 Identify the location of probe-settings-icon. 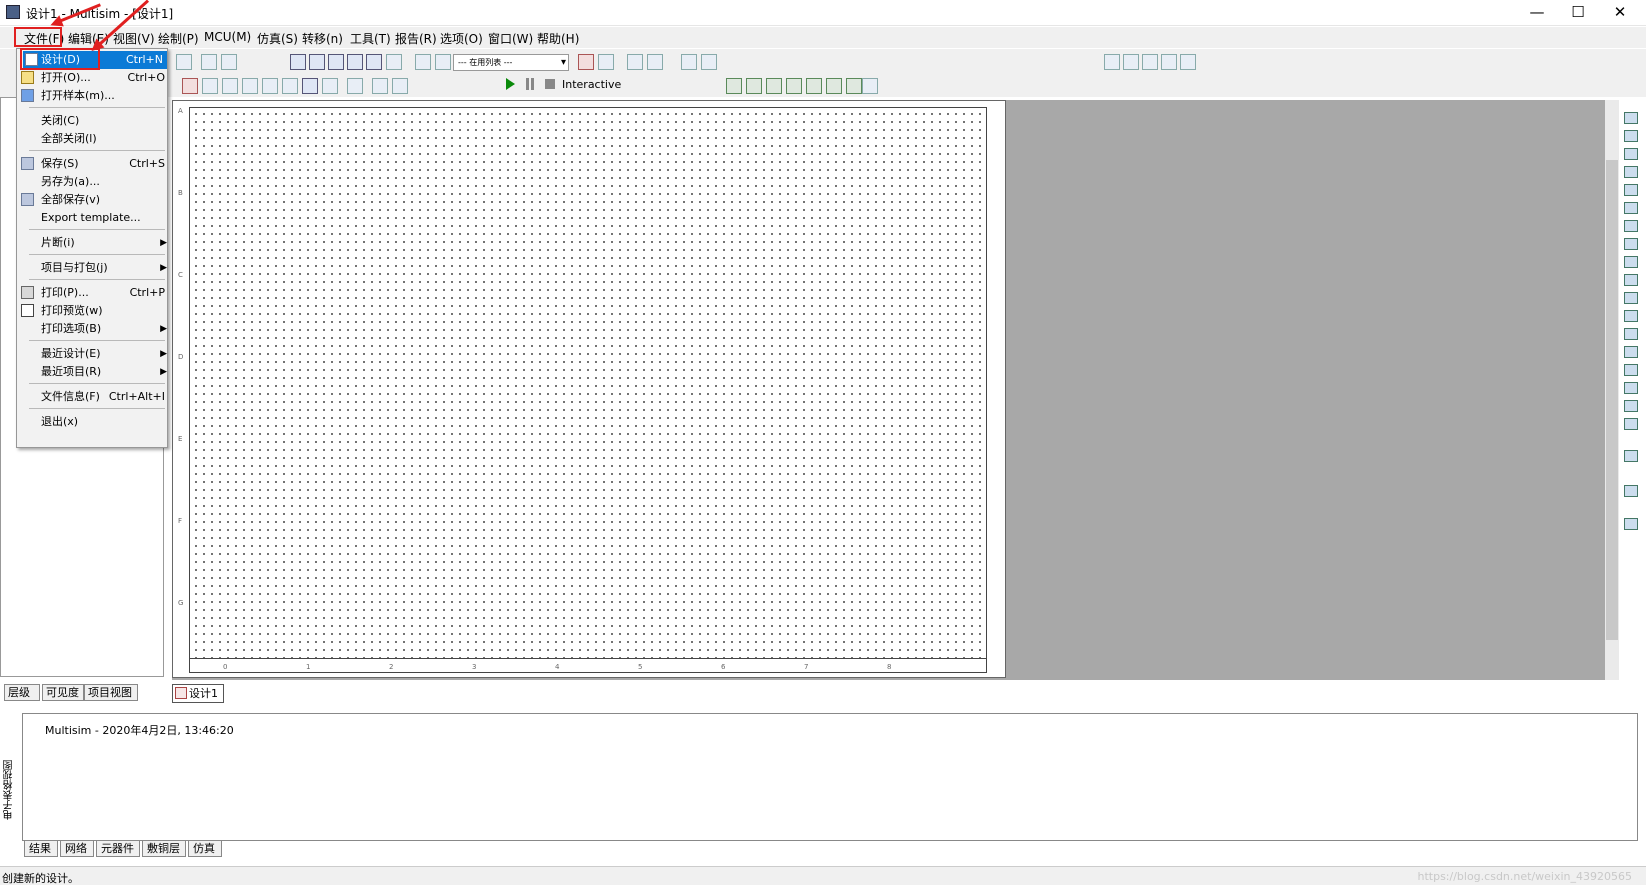
(854, 86).